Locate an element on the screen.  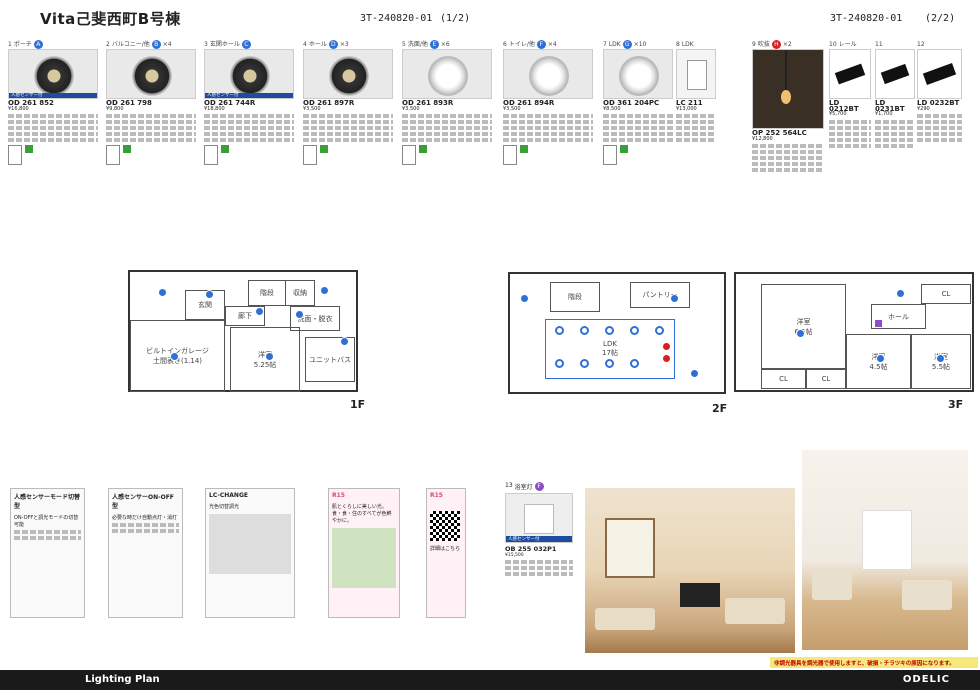
quantity: ×3 is located at coordinates (344, 44).